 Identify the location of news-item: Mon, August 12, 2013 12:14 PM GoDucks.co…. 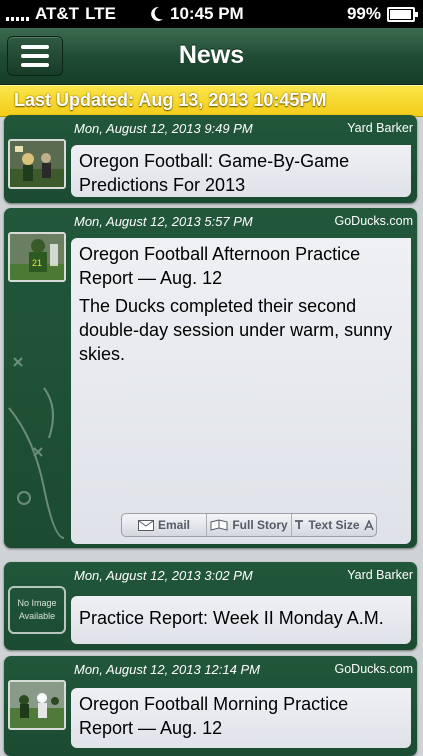
(210, 706).